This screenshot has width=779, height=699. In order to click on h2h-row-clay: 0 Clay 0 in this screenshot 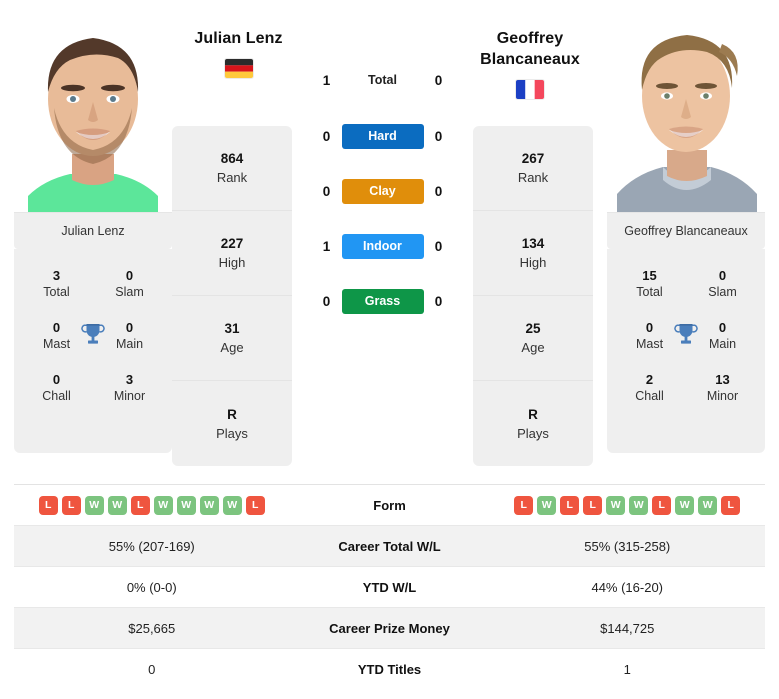, I will do `click(383, 191)`.